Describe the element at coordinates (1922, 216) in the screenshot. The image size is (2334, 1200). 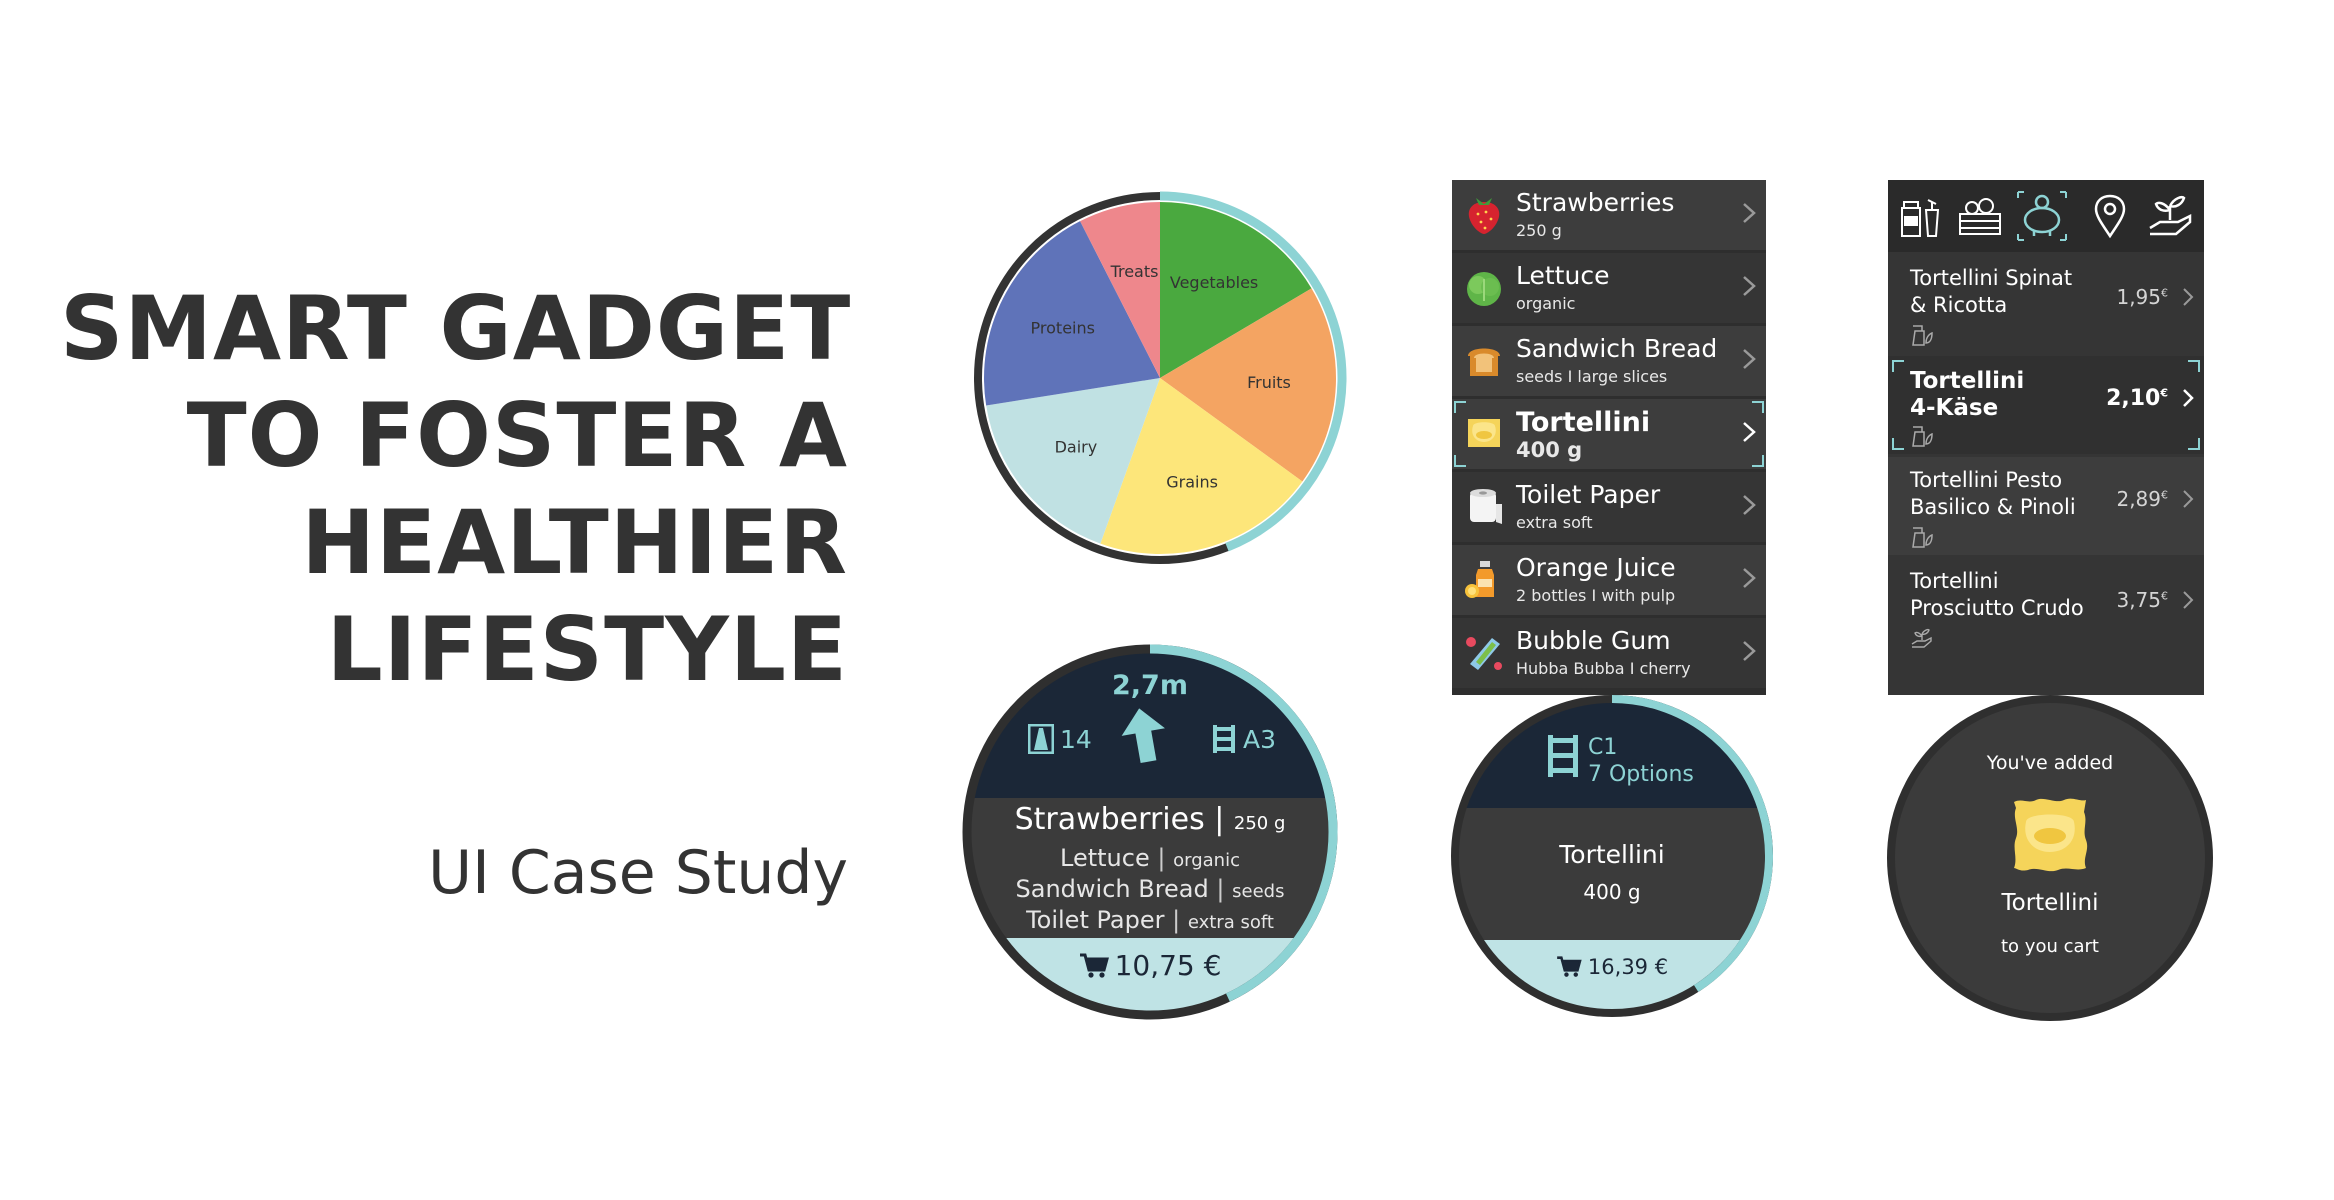
I see `grocery-bag-icon` at that location.